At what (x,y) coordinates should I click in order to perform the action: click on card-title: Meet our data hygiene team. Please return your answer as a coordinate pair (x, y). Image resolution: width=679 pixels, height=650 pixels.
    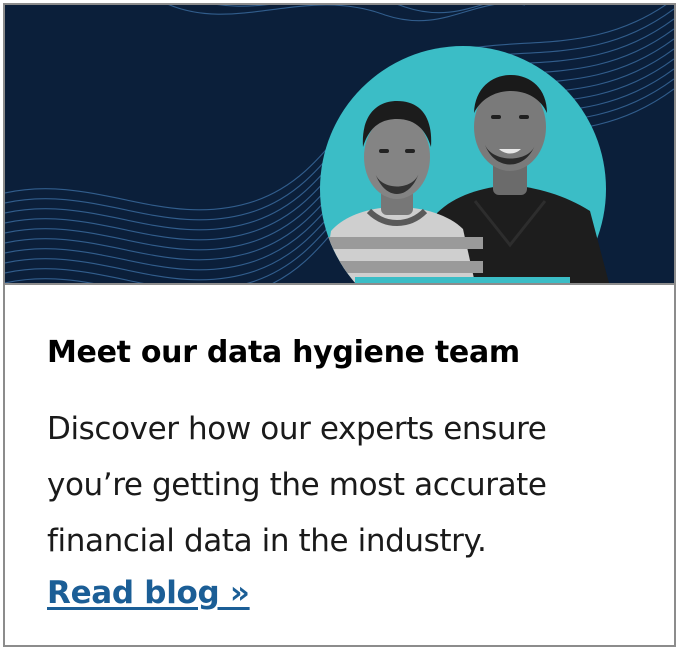
    Looking at the image, I should click on (283, 352).